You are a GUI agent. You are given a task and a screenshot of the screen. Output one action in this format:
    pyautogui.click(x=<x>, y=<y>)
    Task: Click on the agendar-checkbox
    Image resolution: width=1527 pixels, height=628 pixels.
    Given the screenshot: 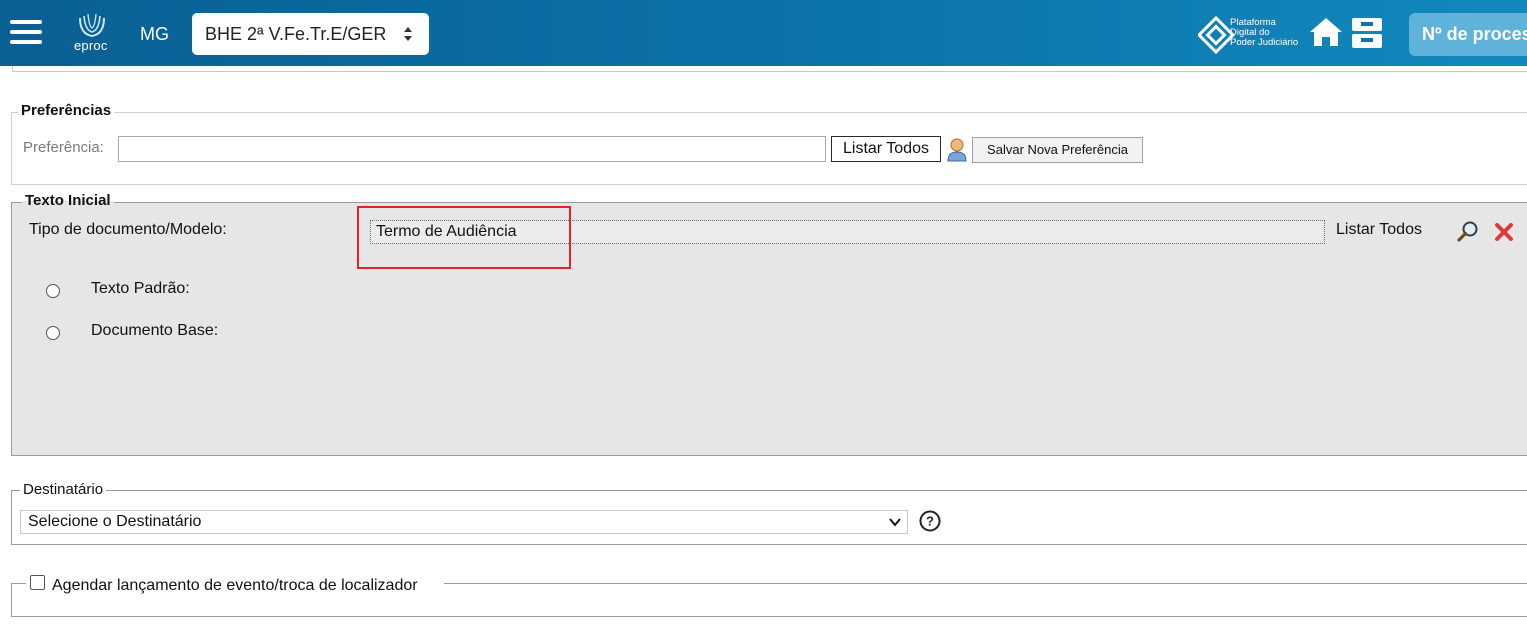 What is the action you would take?
    pyautogui.click(x=37, y=582)
    